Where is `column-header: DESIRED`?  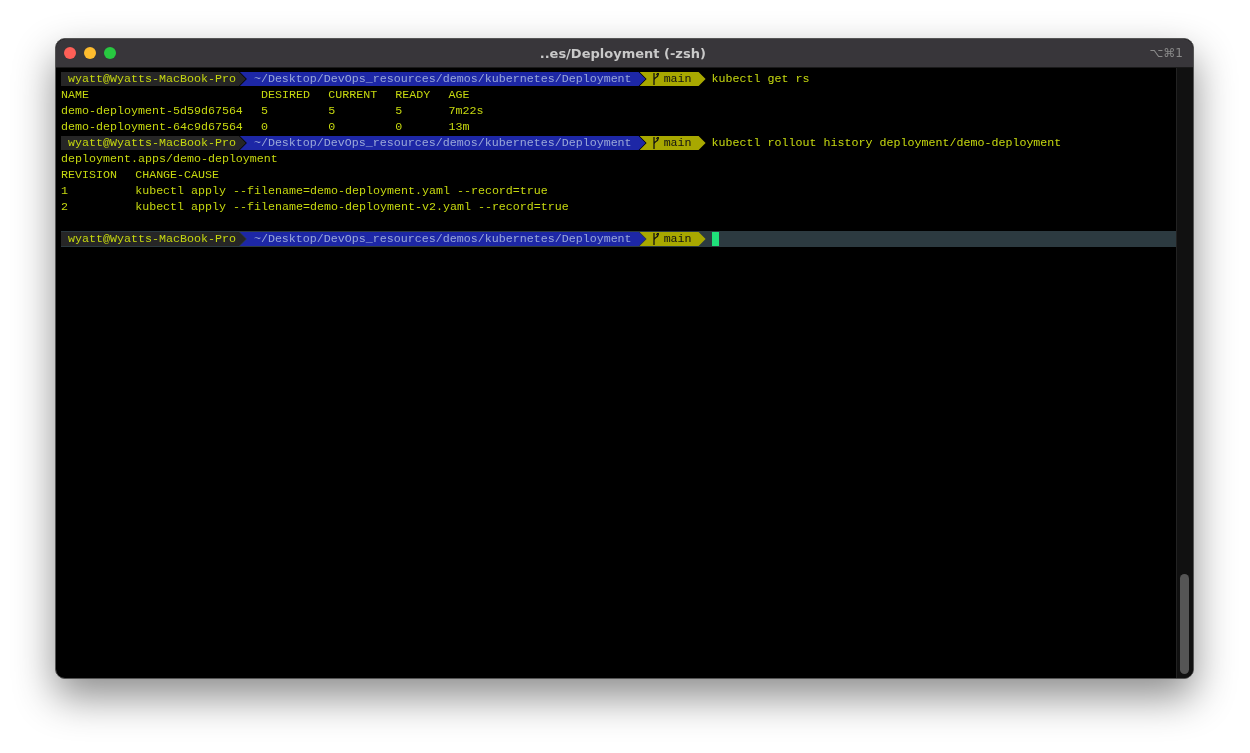 column-header: DESIRED is located at coordinates (285, 95).